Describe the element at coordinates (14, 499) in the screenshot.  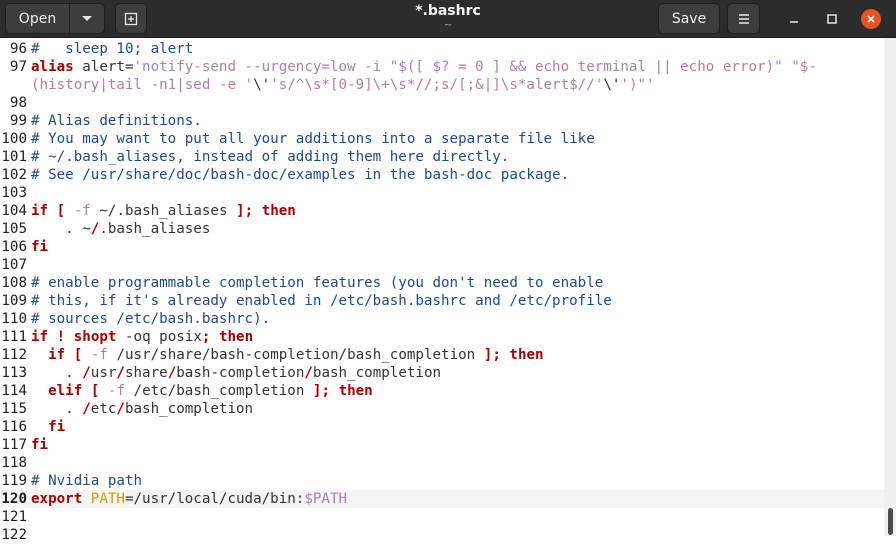
I see `line-number: 120` at that location.